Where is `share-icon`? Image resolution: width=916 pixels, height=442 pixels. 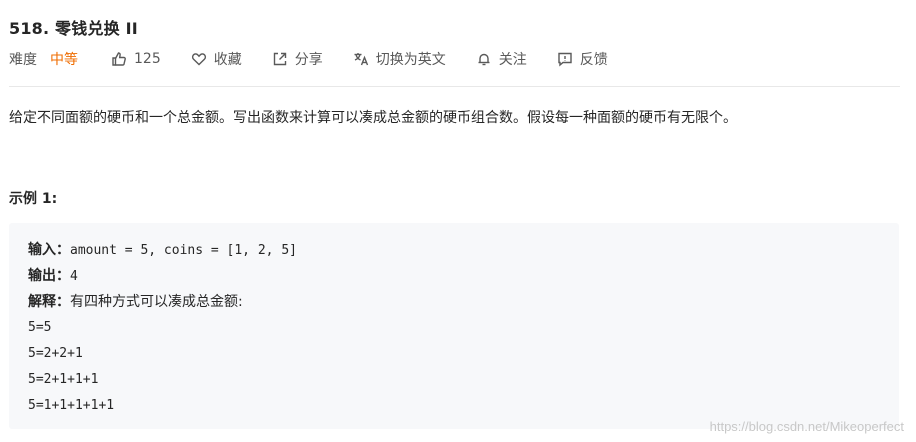
share-icon is located at coordinates (280, 59).